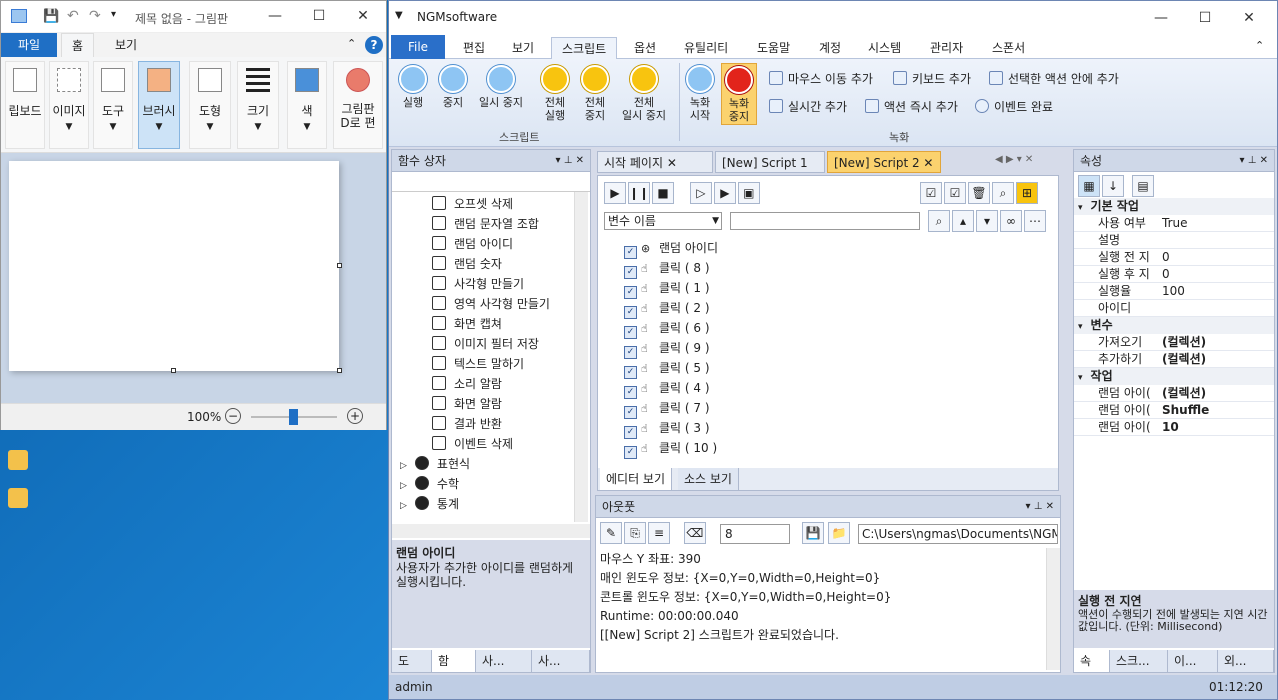 This screenshot has width=1278, height=700. Describe the element at coordinates (502, 204) in the screenshot. I see `function-item: 오프셋 삭제` at that location.